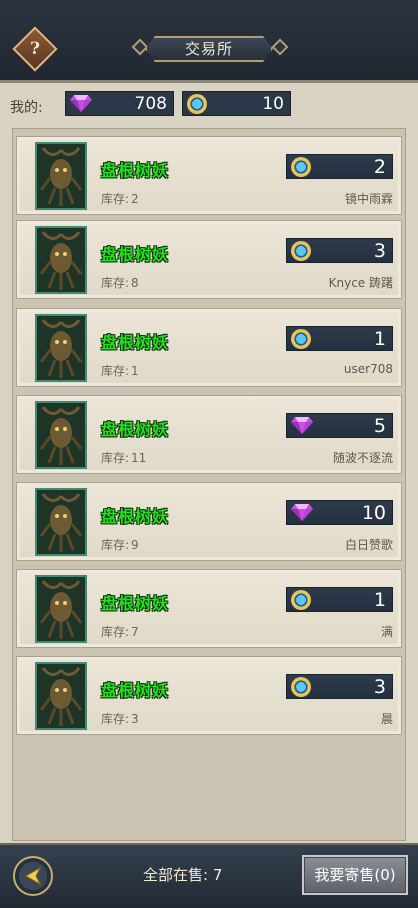  Describe the element at coordinates (355, 875) in the screenshot. I see `consign-button: 我要寄售(0)` at that location.